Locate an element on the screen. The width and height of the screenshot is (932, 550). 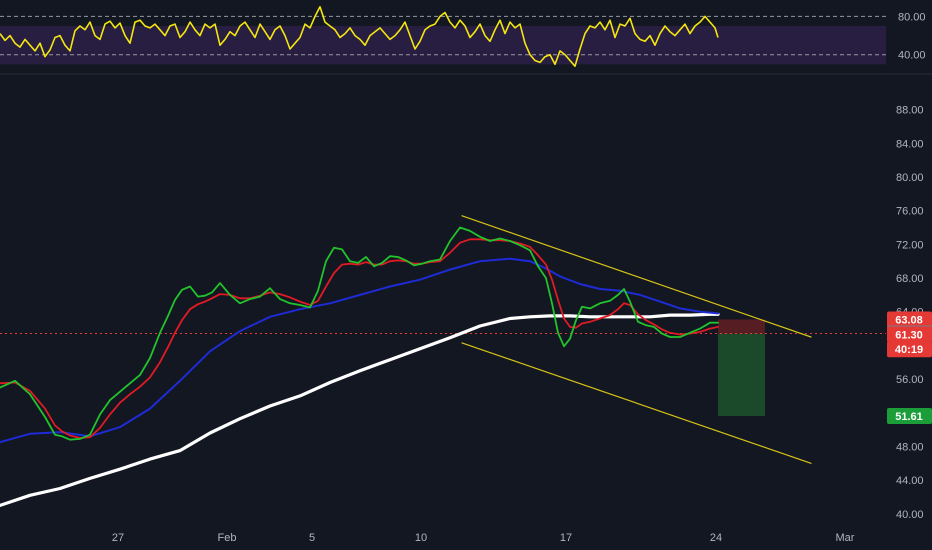
target-zone is located at coordinates (741, 375).